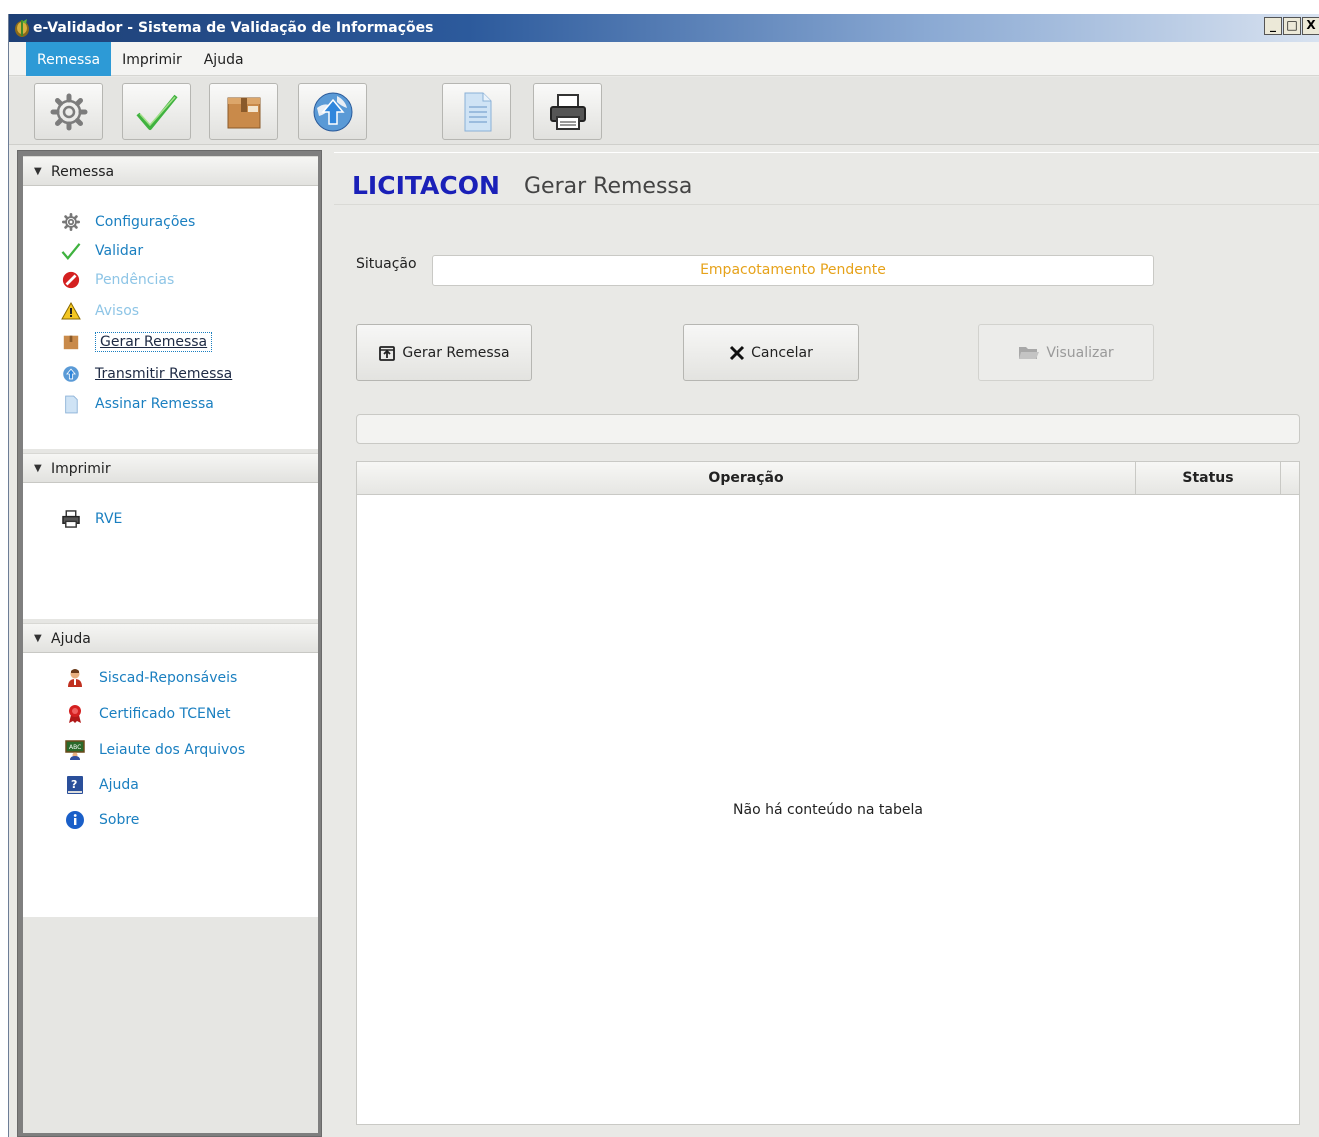  I want to click on sidebar-item-rve: RVE, so click(91, 519).